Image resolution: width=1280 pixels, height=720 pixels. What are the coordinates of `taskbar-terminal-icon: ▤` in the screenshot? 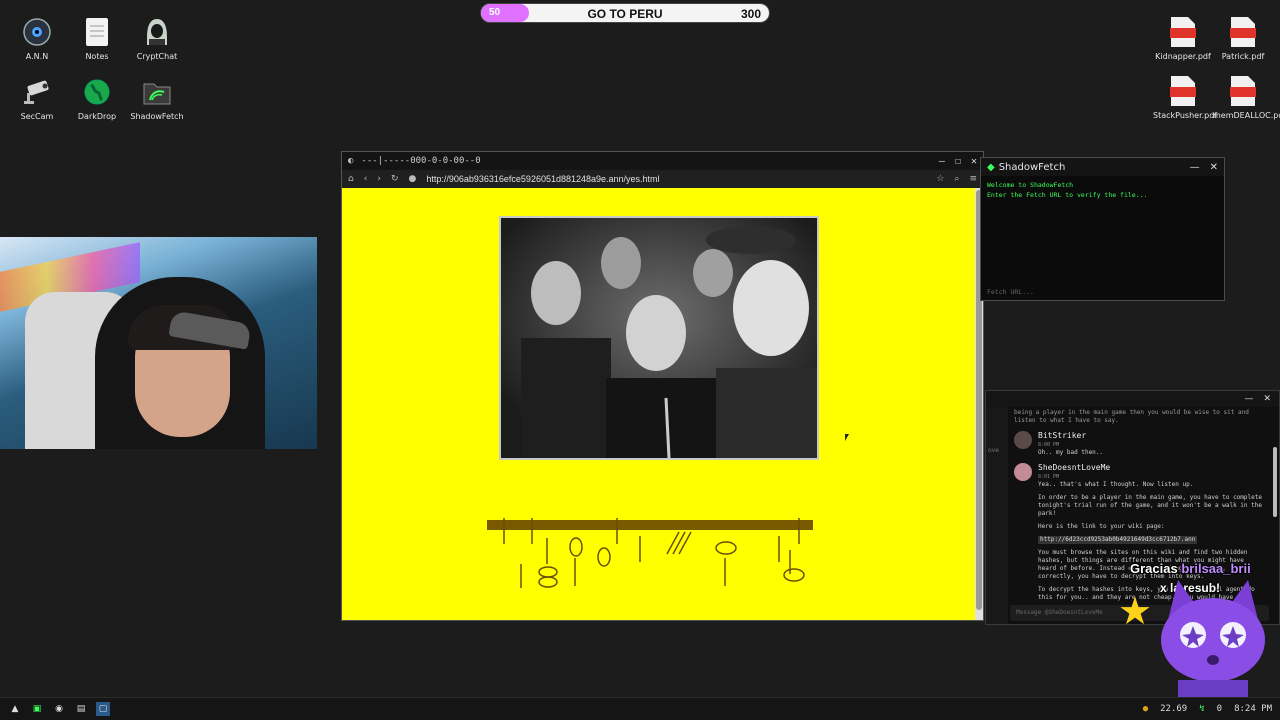 It's located at (81, 709).